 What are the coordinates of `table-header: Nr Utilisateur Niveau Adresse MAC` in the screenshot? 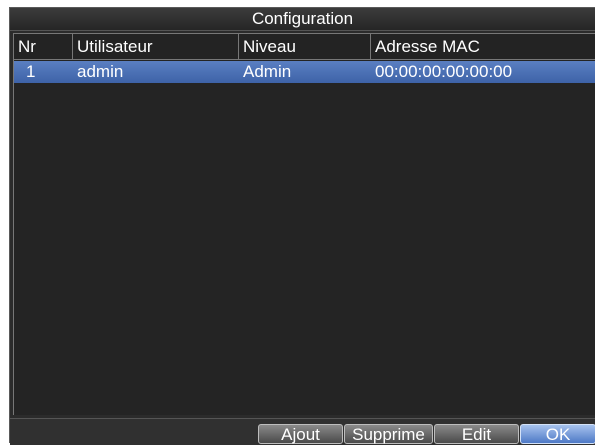 It's located at (304, 47).